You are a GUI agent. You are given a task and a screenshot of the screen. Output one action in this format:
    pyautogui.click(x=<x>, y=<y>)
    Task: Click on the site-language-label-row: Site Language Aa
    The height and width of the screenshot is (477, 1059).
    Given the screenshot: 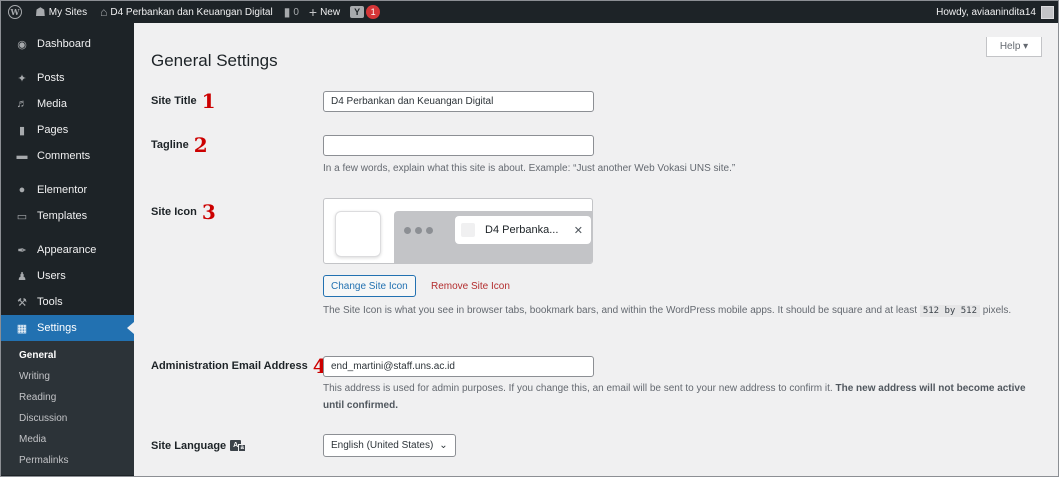 What is the action you would take?
    pyautogui.click(x=199, y=445)
    